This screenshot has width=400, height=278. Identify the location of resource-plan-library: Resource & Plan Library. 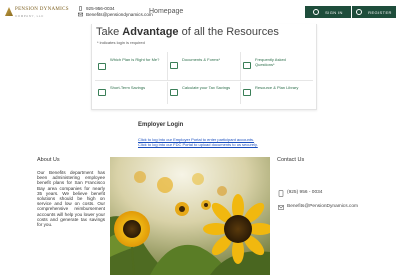
(278, 90).